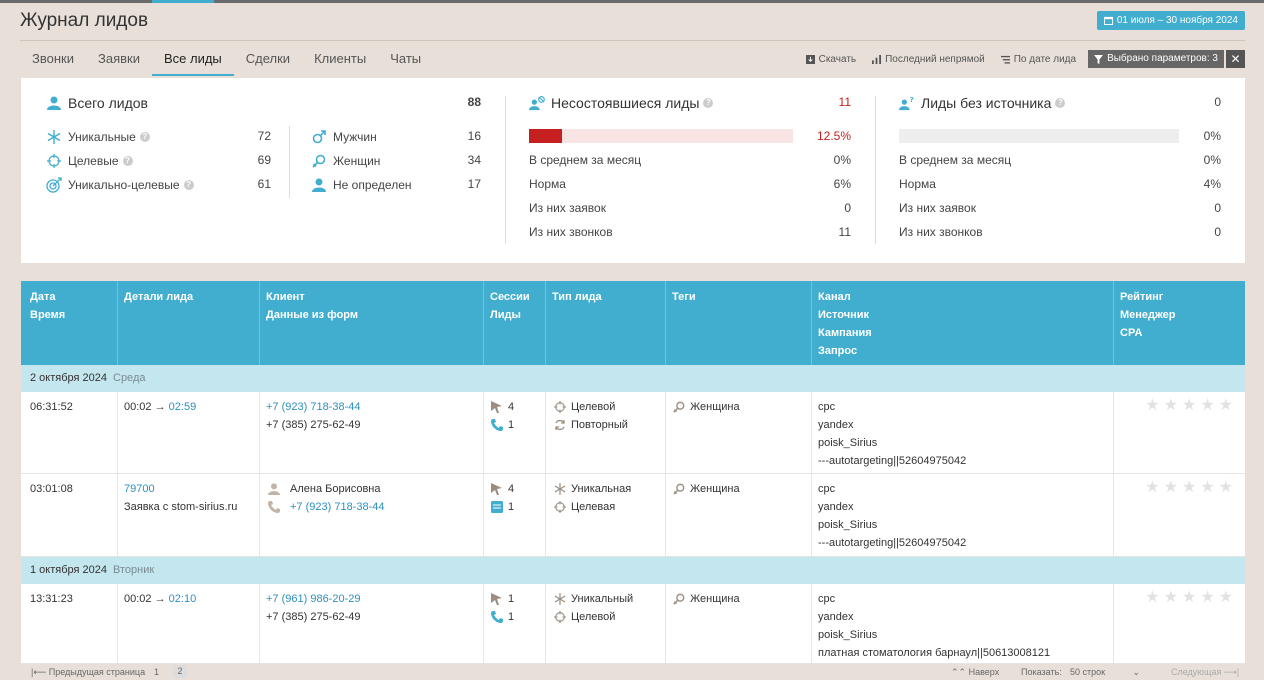 This screenshot has width=1264, height=680. I want to click on female-icon, so click(679, 489).